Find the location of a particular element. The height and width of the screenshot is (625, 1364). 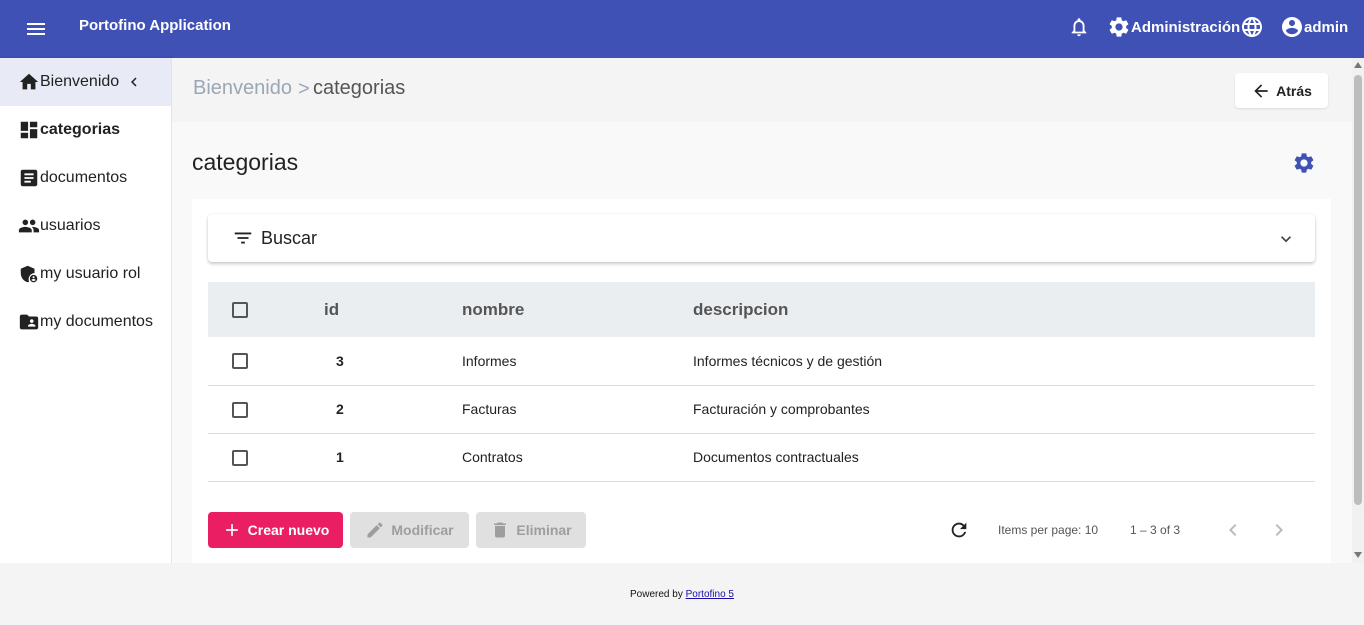

breadcrumb: Bienvenido > categorias Atrás is located at coordinates (762, 90).